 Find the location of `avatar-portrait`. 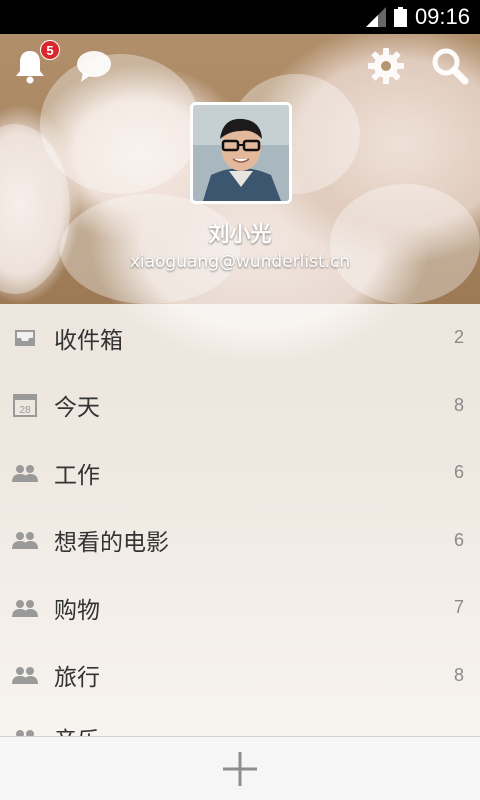

avatar-portrait is located at coordinates (241, 153).